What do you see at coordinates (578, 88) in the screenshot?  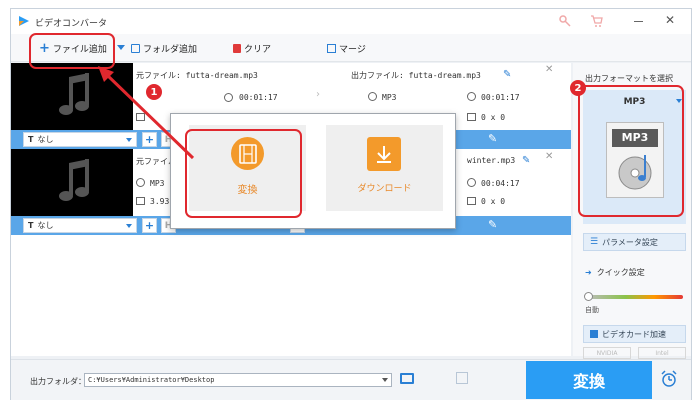 I see `annotation-badge-2: 2` at bounding box center [578, 88].